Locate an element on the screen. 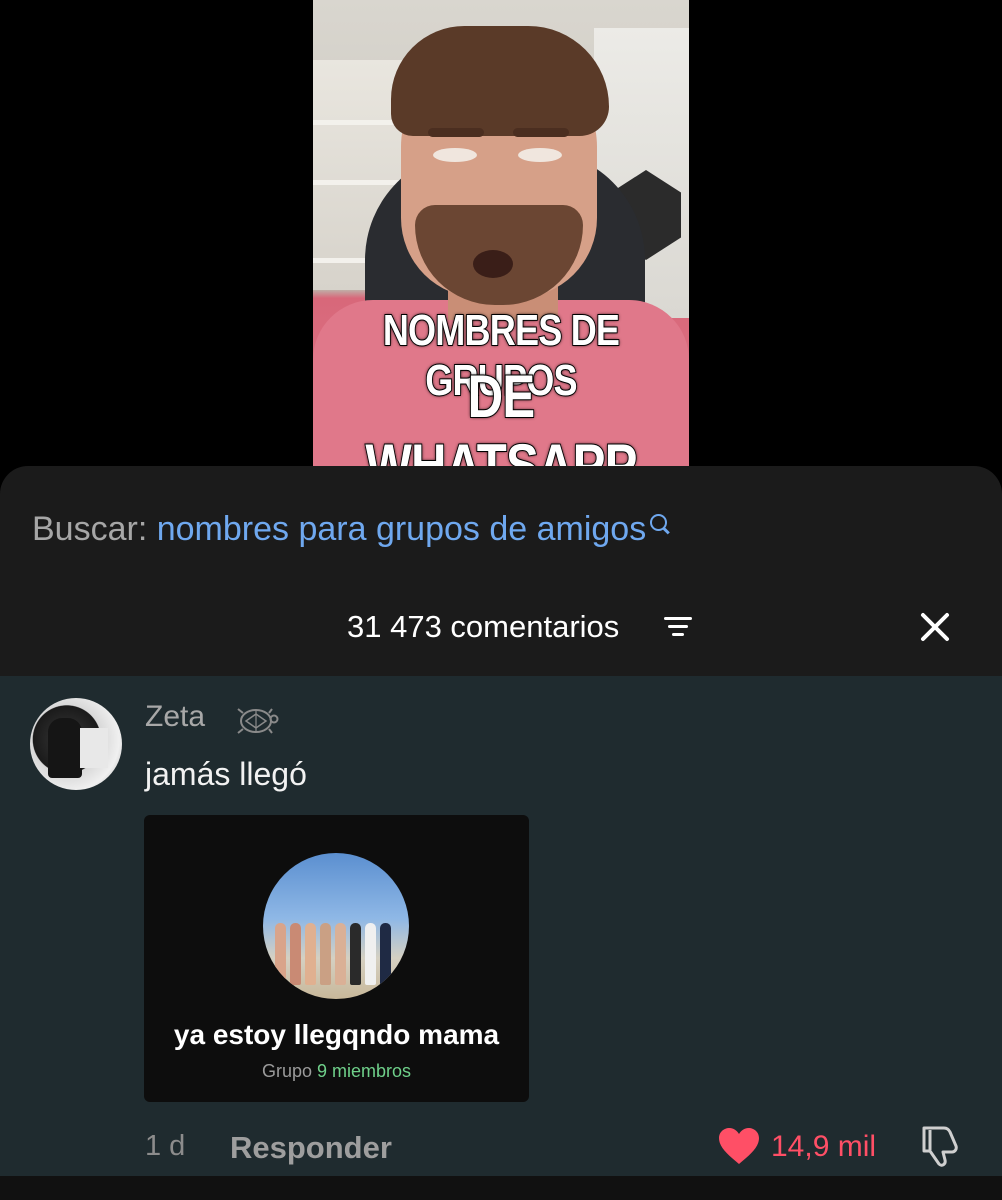  group-type: Grupo is located at coordinates (286, 1071).